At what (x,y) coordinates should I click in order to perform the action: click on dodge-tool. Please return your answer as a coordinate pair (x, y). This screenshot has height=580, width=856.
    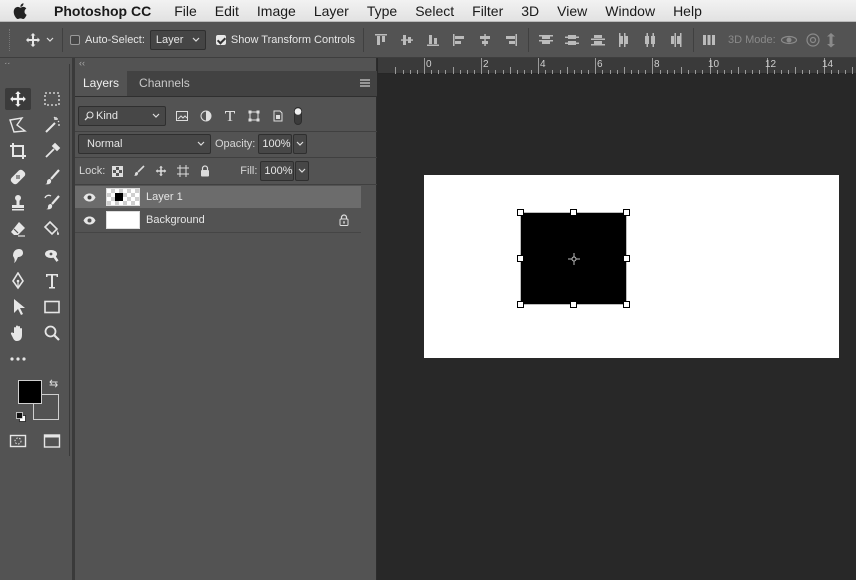
    Looking at the image, I should click on (52, 255).